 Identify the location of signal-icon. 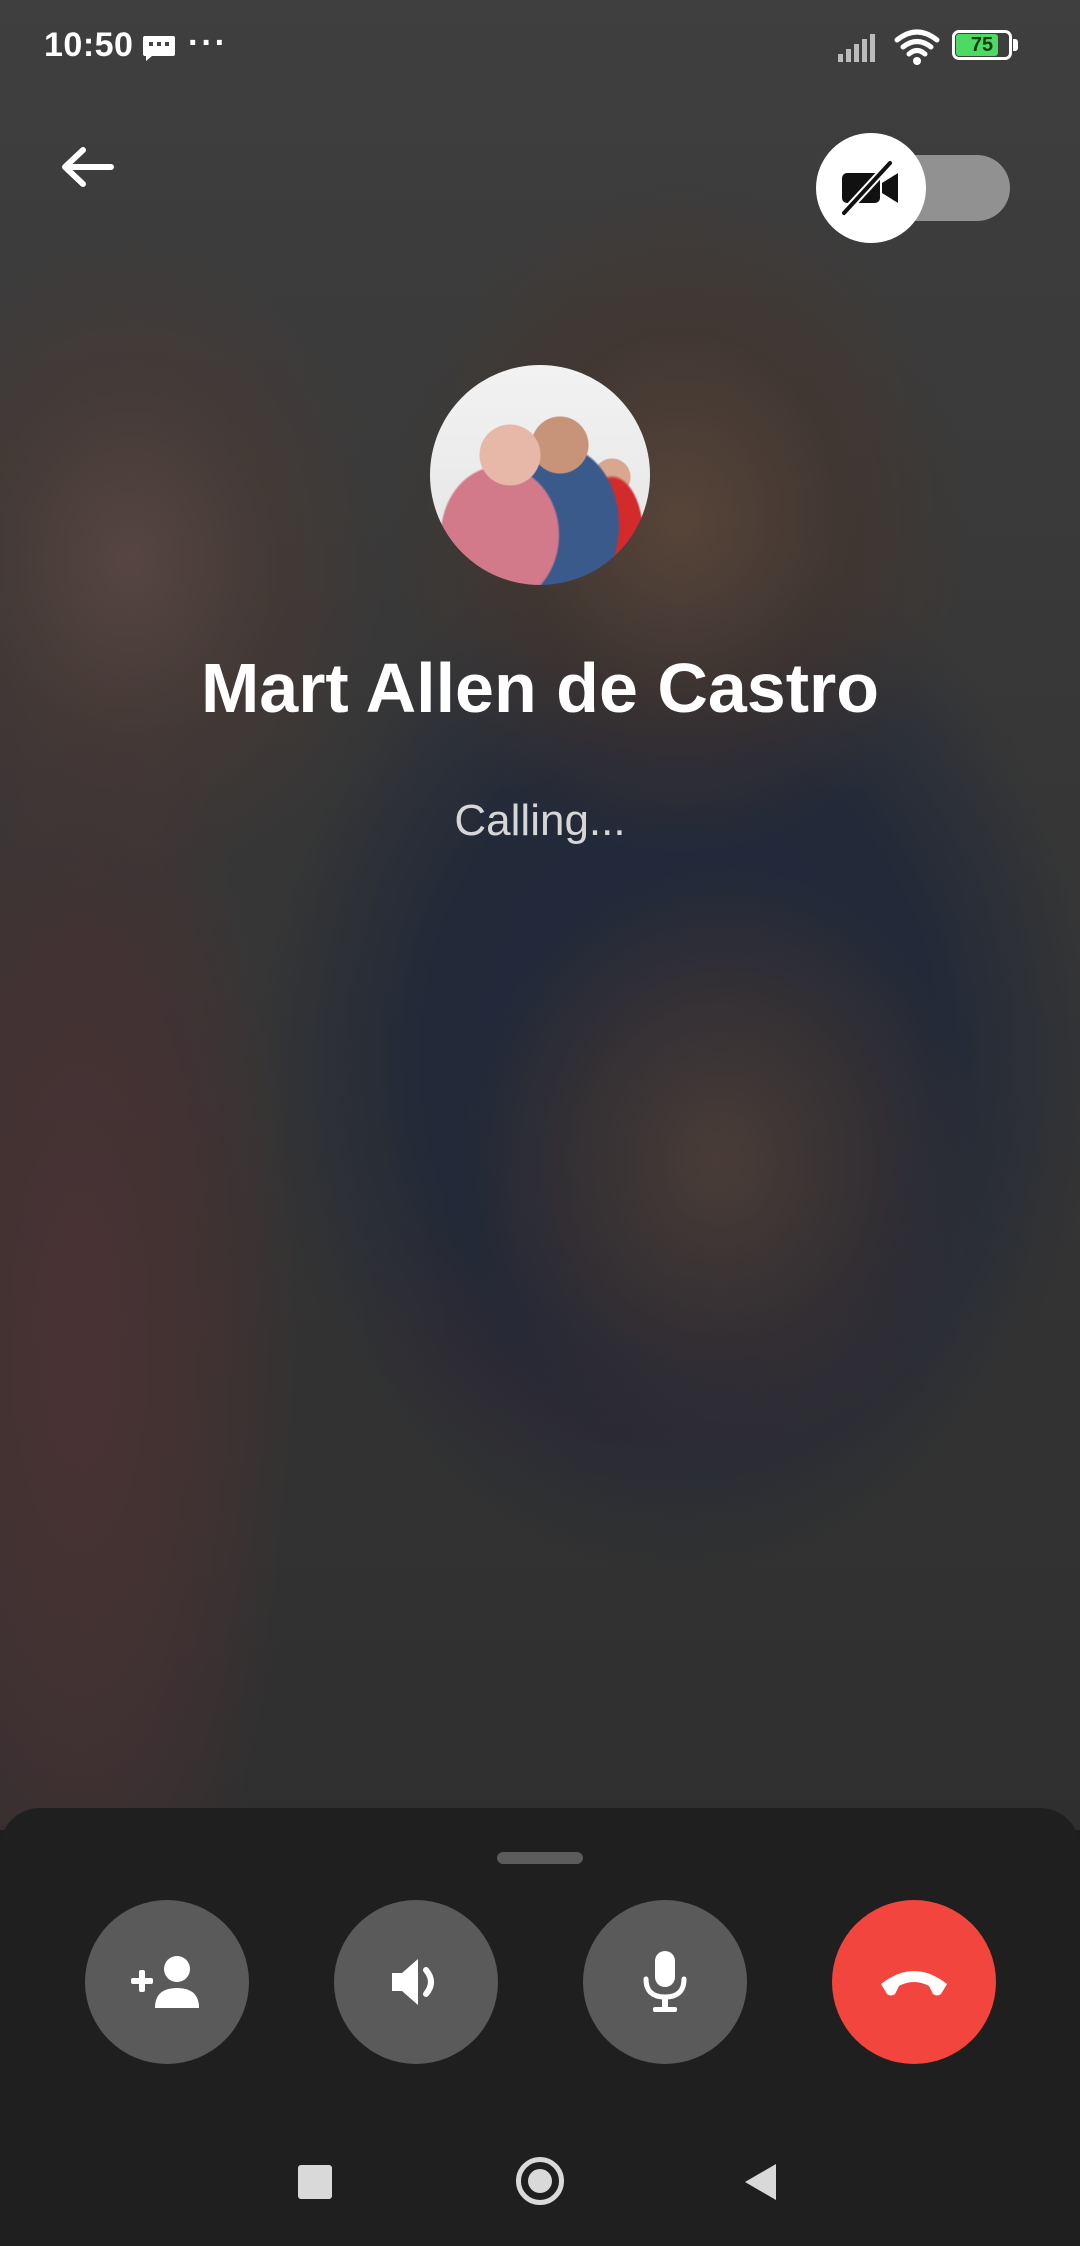
(856, 48).